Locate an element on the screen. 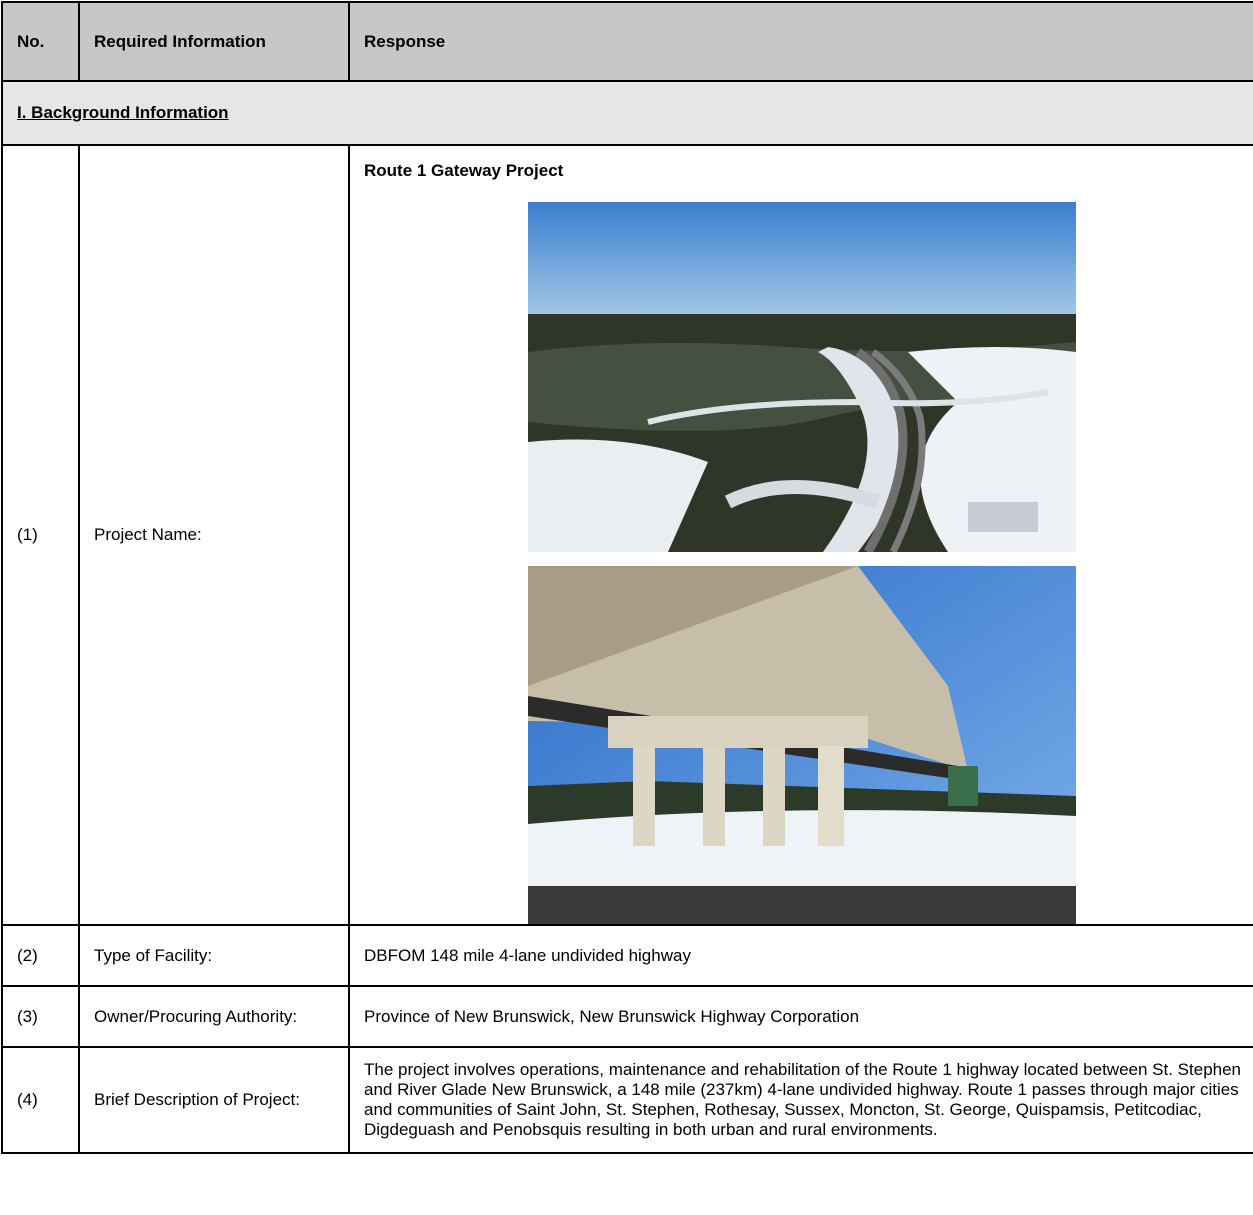 The image size is (1253, 1215). row-label: Brief Description of Project: is located at coordinates (214, 1100).